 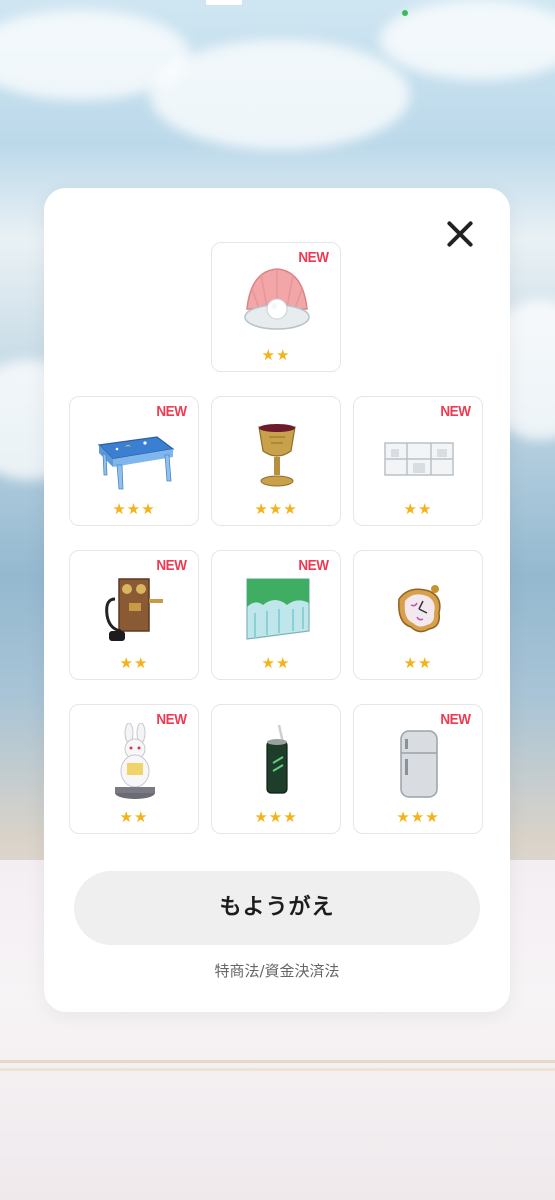 What do you see at coordinates (277, 455) in the screenshot?
I see `golden-goblet-icon` at bounding box center [277, 455].